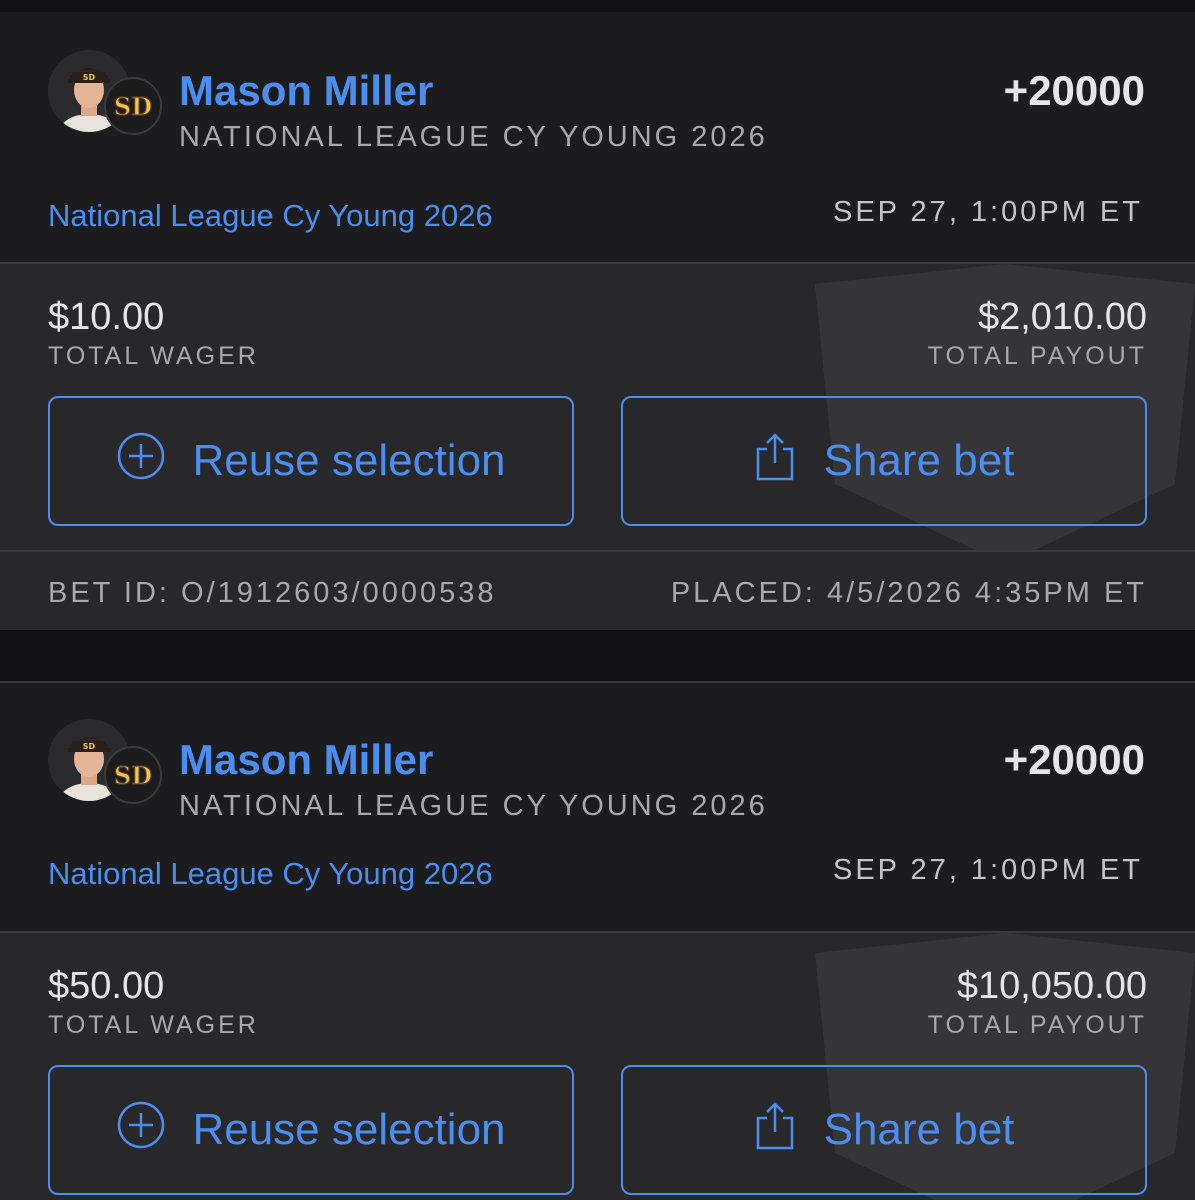 The image size is (1195, 1200). What do you see at coordinates (106, 986) in the screenshot?
I see `total-wager-value: $50.00` at bounding box center [106, 986].